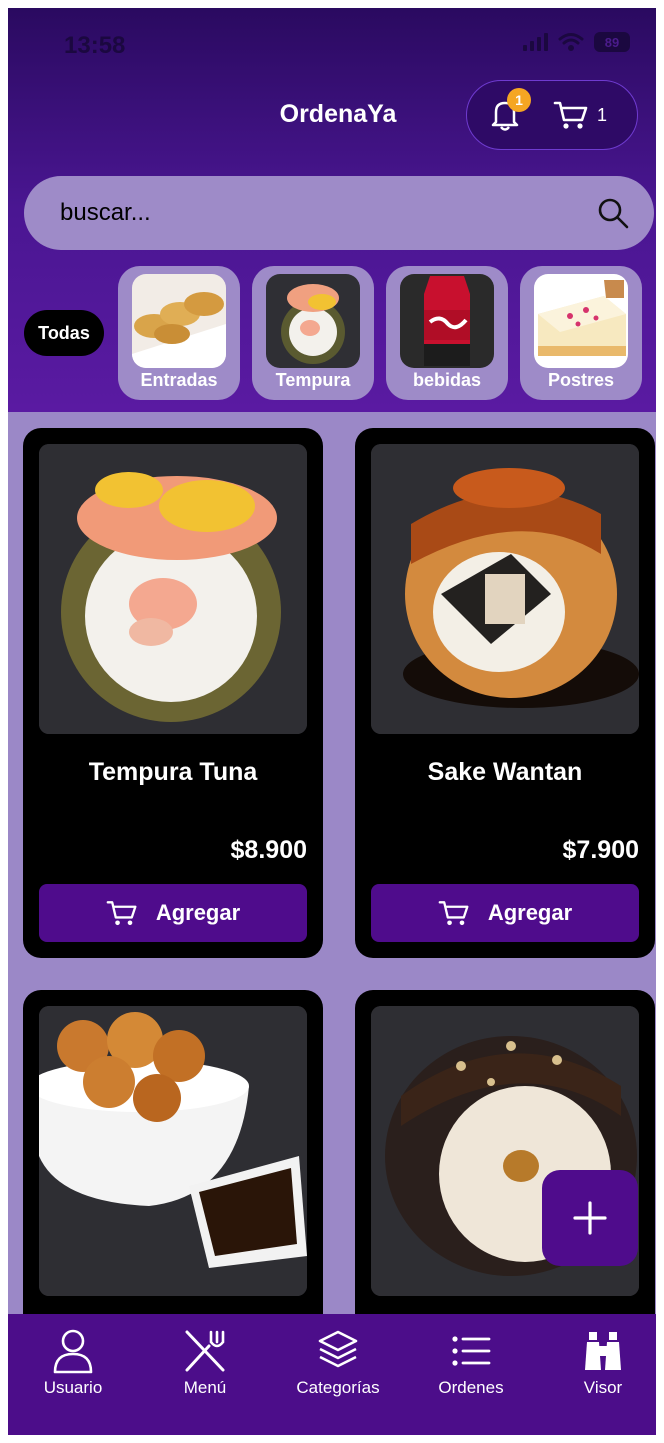 The image size is (664, 1443). Describe the element at coordinates (338, 1349) in the screenshot. I see `layers-icon` at that location.